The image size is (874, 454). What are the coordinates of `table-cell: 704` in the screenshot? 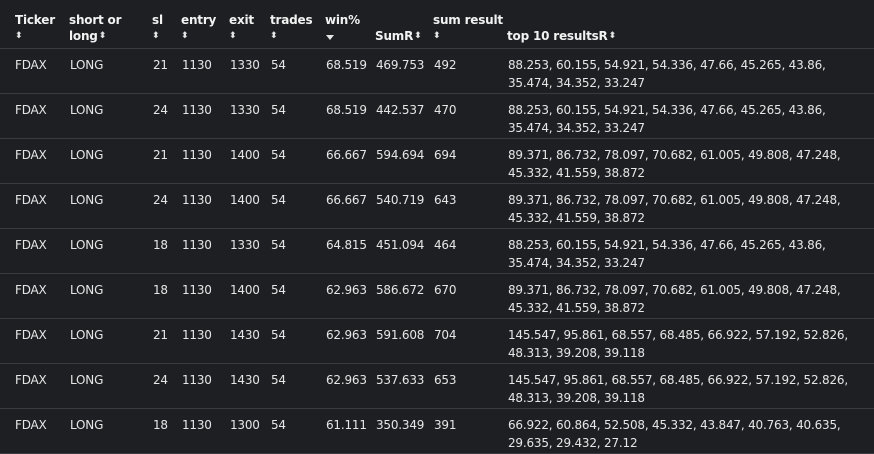 It's located at (470, 341).